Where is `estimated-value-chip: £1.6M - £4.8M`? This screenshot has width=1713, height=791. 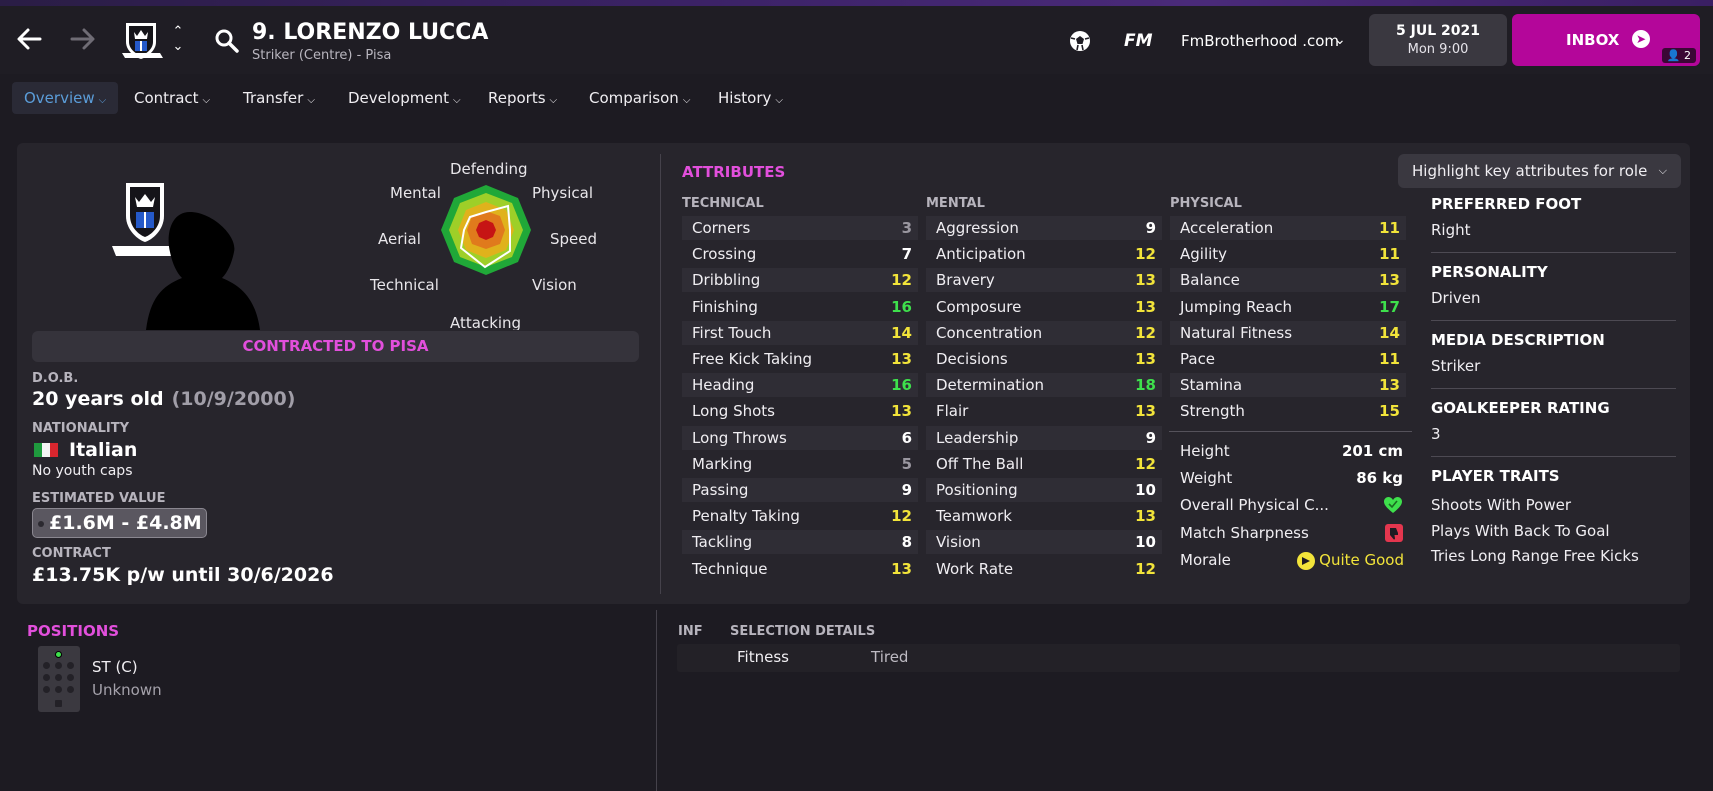
estimated-value-chip: £1.6M - £4.8M is located at coordinates (119, 523).